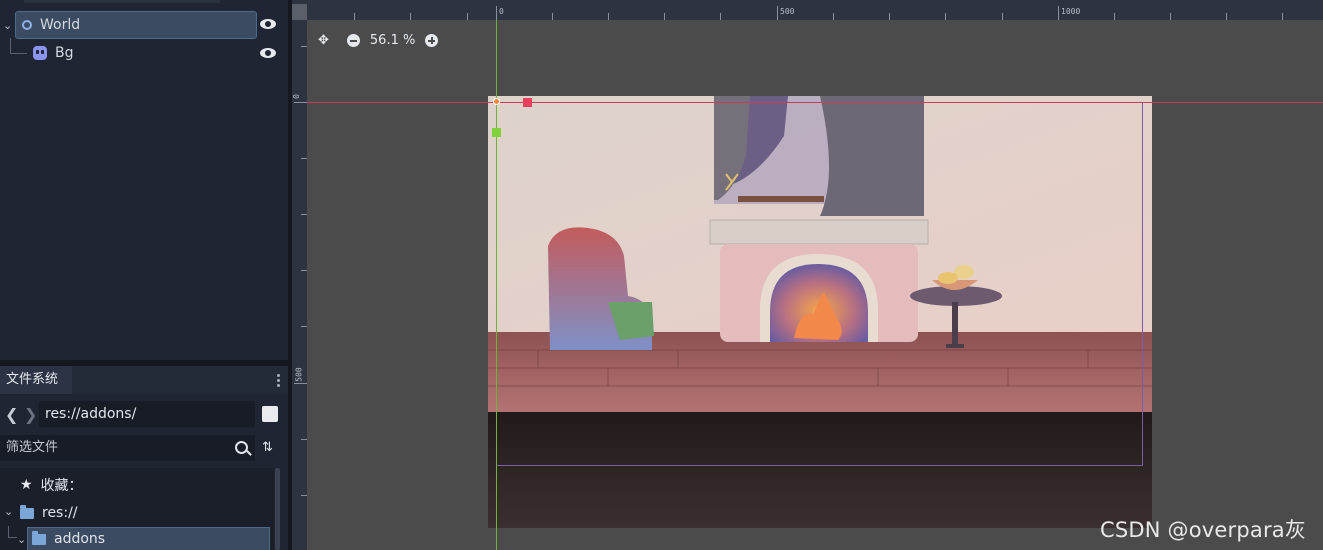 This screenshot has width=1323, height=550. I want to click on forward-arrow-icon: ❯, so click(30, 414).